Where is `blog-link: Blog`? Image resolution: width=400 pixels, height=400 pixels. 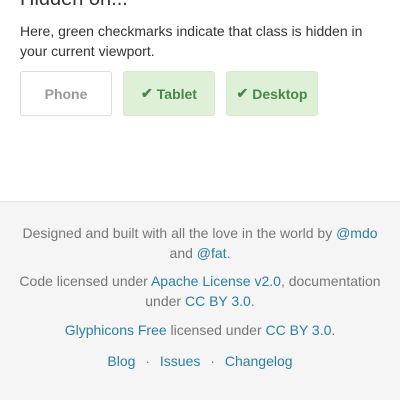 blog-link: Blog is located at coordinates (121, 361).